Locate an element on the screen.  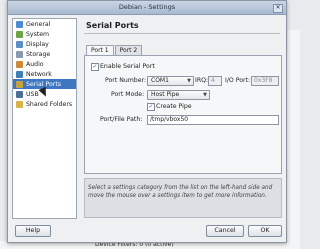
ok-button: OK is located at coordinates (265, 231).